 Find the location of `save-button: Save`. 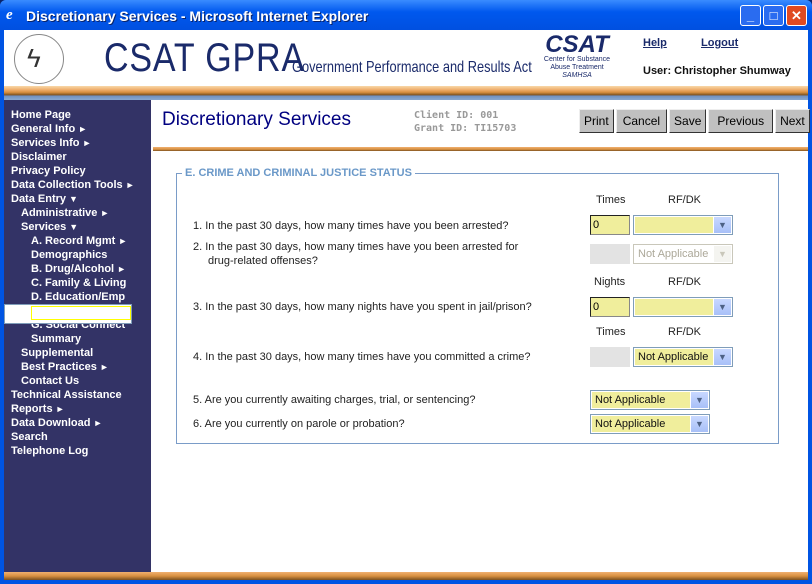

save-button: Save is located at coordinates (688, 121).